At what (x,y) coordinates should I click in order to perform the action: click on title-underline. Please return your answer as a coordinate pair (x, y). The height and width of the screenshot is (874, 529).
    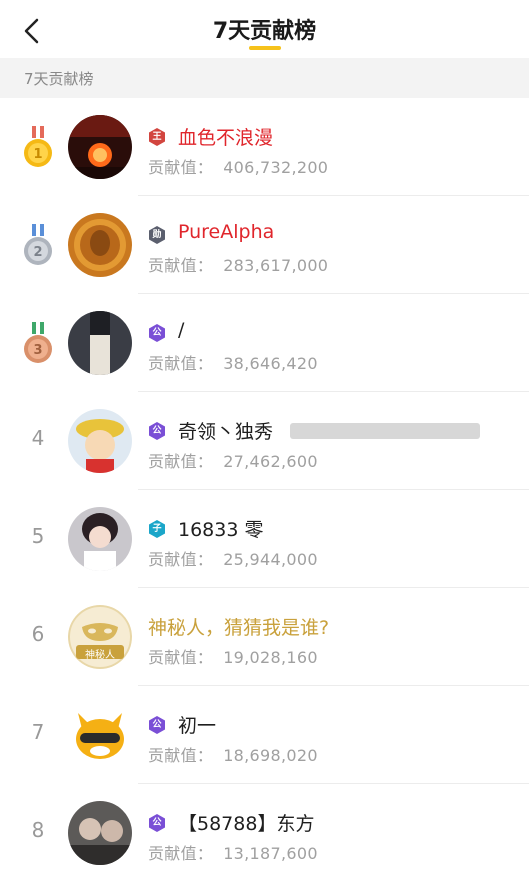
    Looking at the image, I should click on (265, 48).